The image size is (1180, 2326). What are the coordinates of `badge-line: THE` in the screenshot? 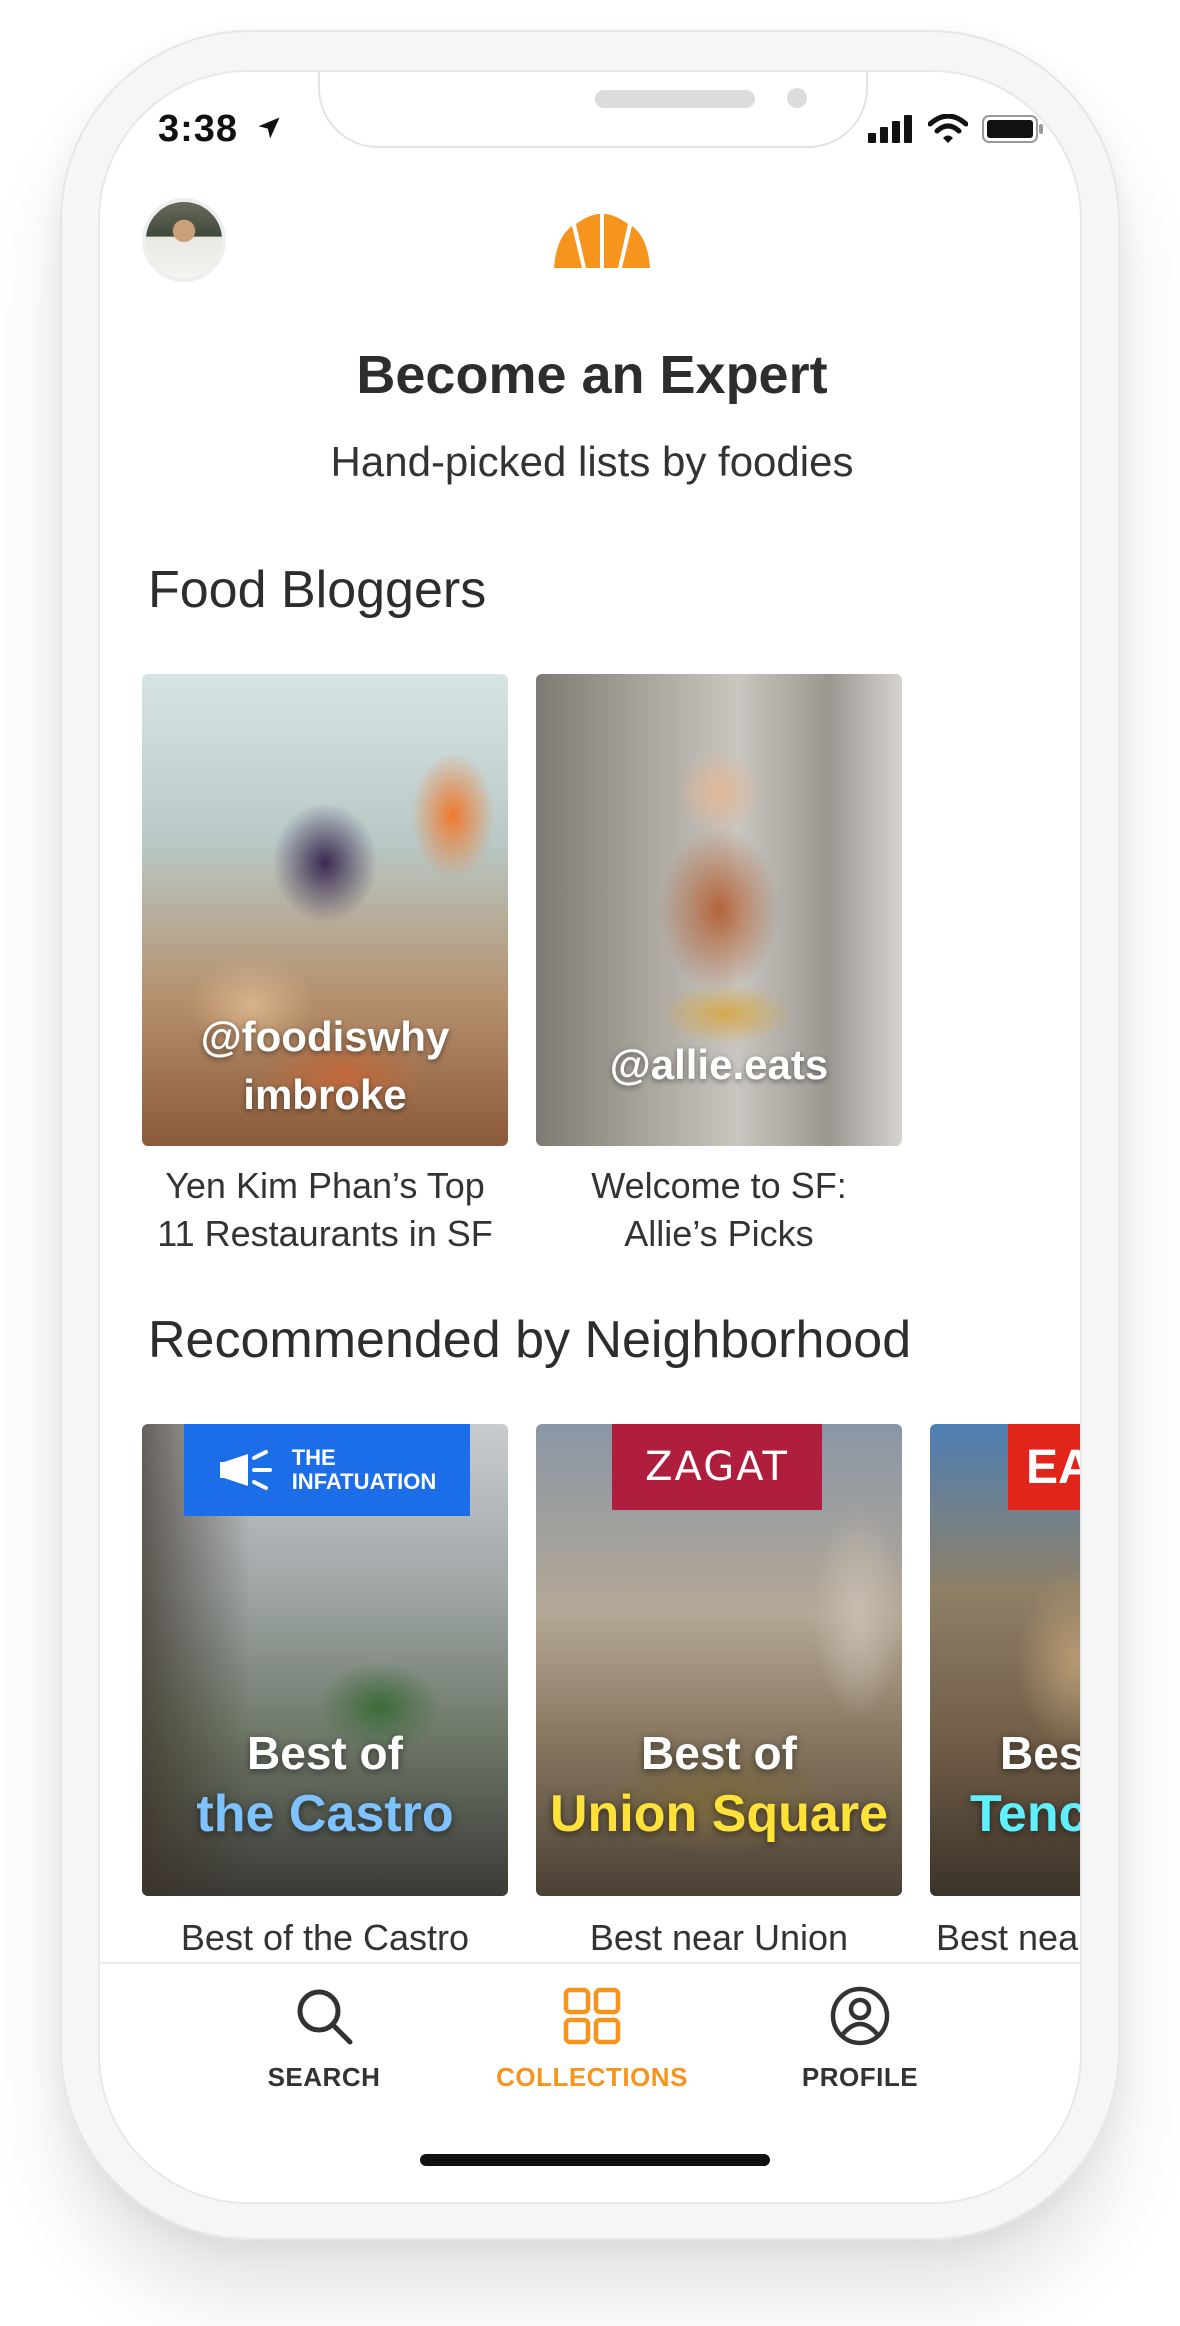 It's located at (313, 1457).